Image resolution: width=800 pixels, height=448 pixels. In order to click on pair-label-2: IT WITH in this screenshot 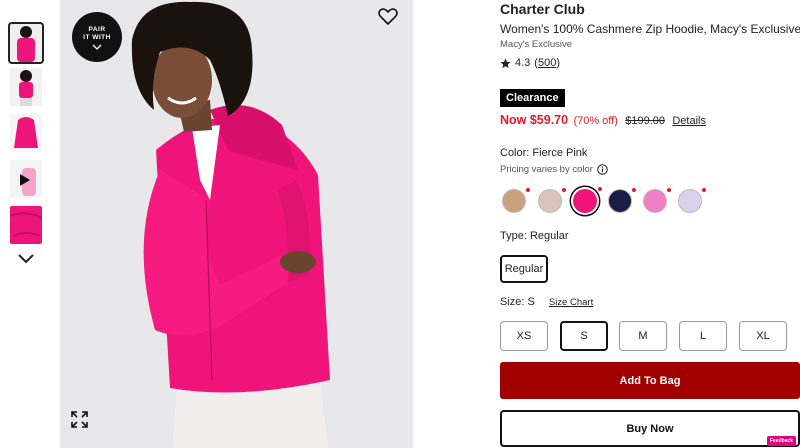, I will do `click(97, 37)`.